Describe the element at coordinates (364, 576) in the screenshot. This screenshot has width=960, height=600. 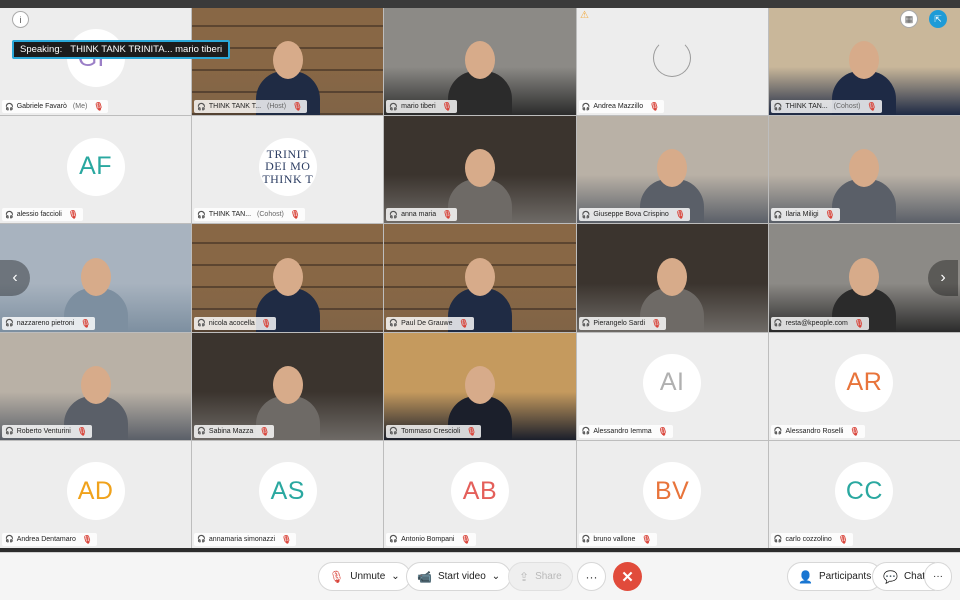
I see `unmute-button: 🎙 Unmute ⌄` at that location.